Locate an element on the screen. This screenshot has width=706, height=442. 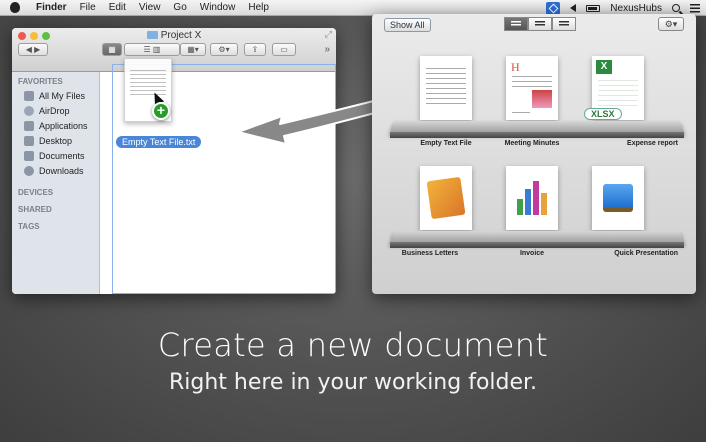
xlsx-badge: XLSX is located at coordinates (603, 114).